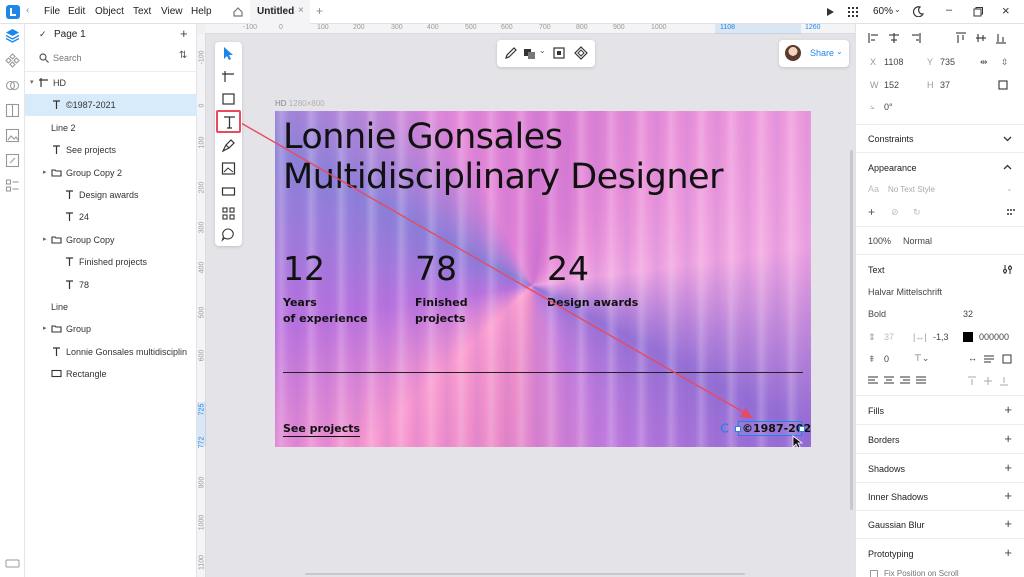 Image resolution: width=1024 pixels, height=577 pixels. Describe the element at coordinates (111, 285) in the screenshot. I see `layer-row-78: 78` at that location.